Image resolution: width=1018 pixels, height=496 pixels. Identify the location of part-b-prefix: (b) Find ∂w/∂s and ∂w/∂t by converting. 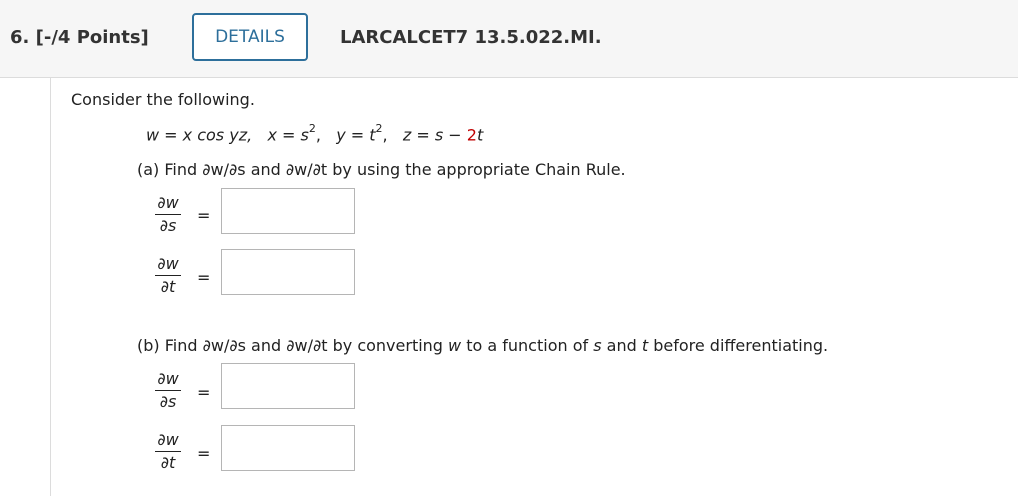
(293, 345).